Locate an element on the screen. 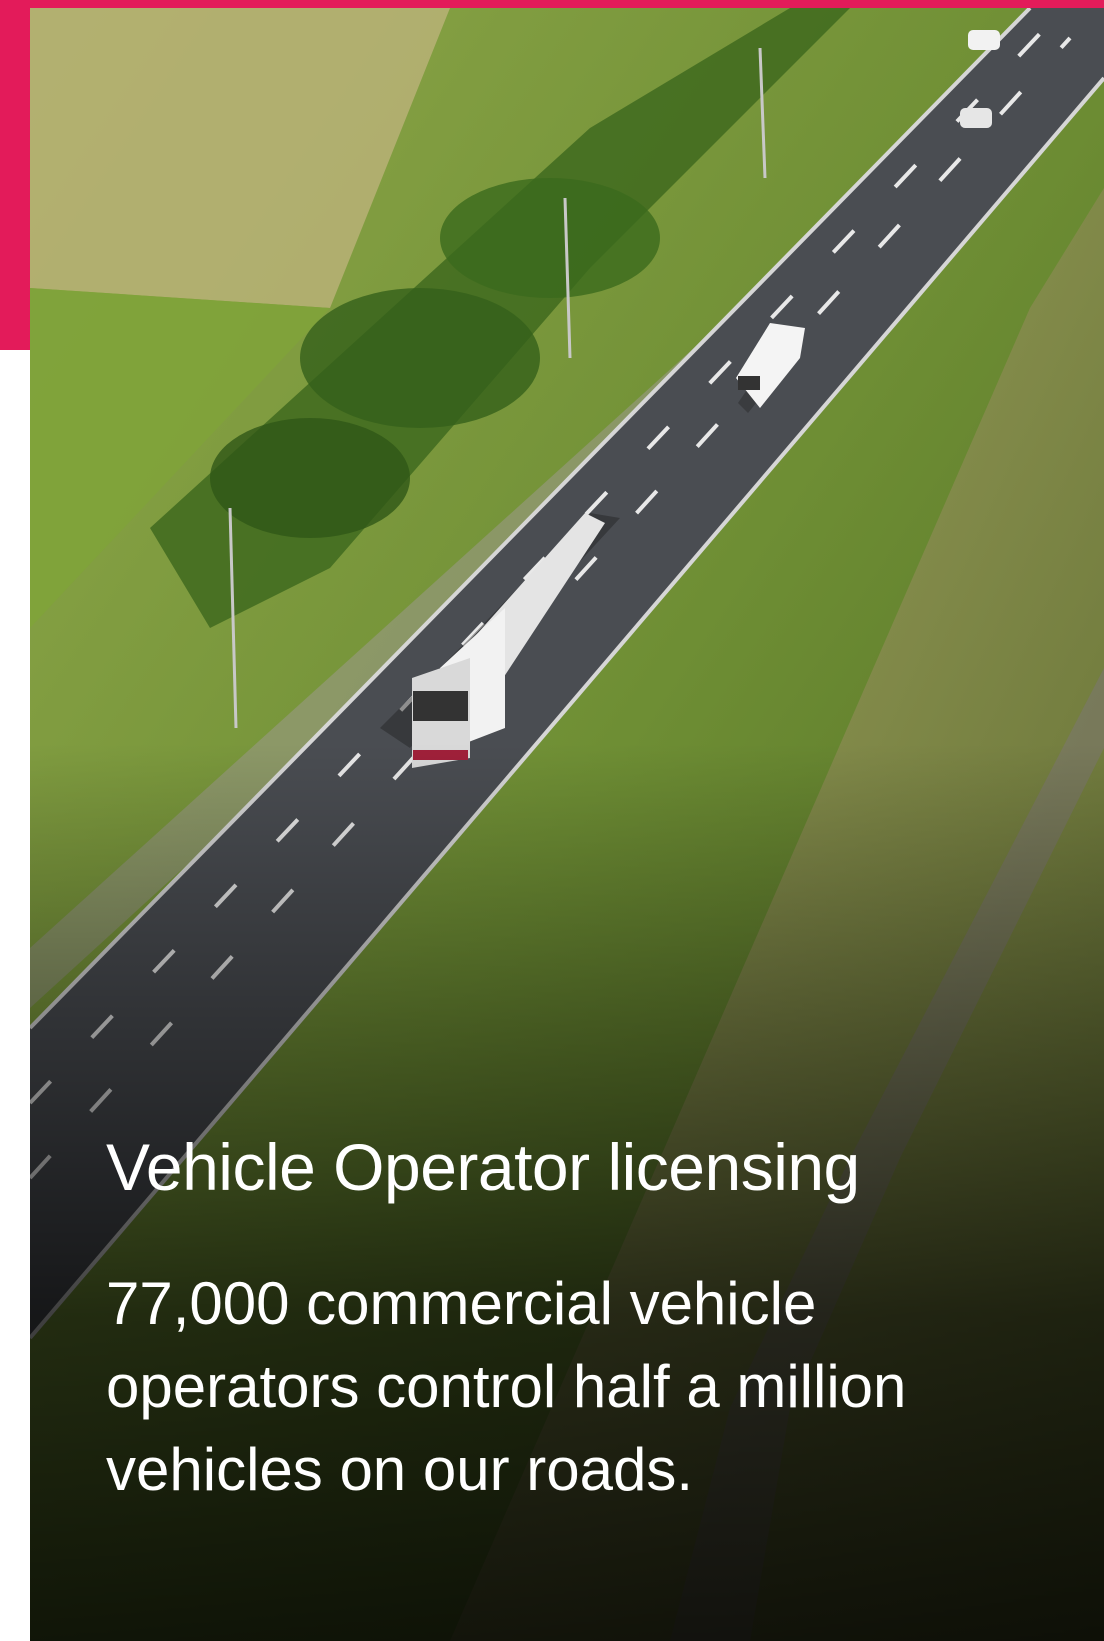 This screenshot has height=1641, width=1104. accent-top-bar is located at coordinates (552, 4).